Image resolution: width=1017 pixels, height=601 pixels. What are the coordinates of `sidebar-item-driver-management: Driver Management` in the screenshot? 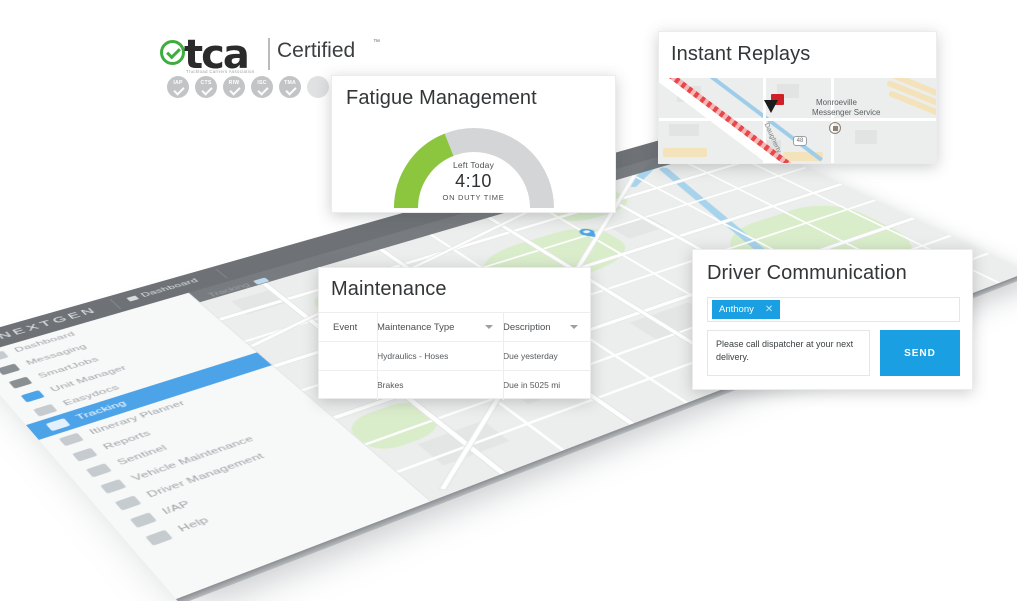 It's located at (223, 470).